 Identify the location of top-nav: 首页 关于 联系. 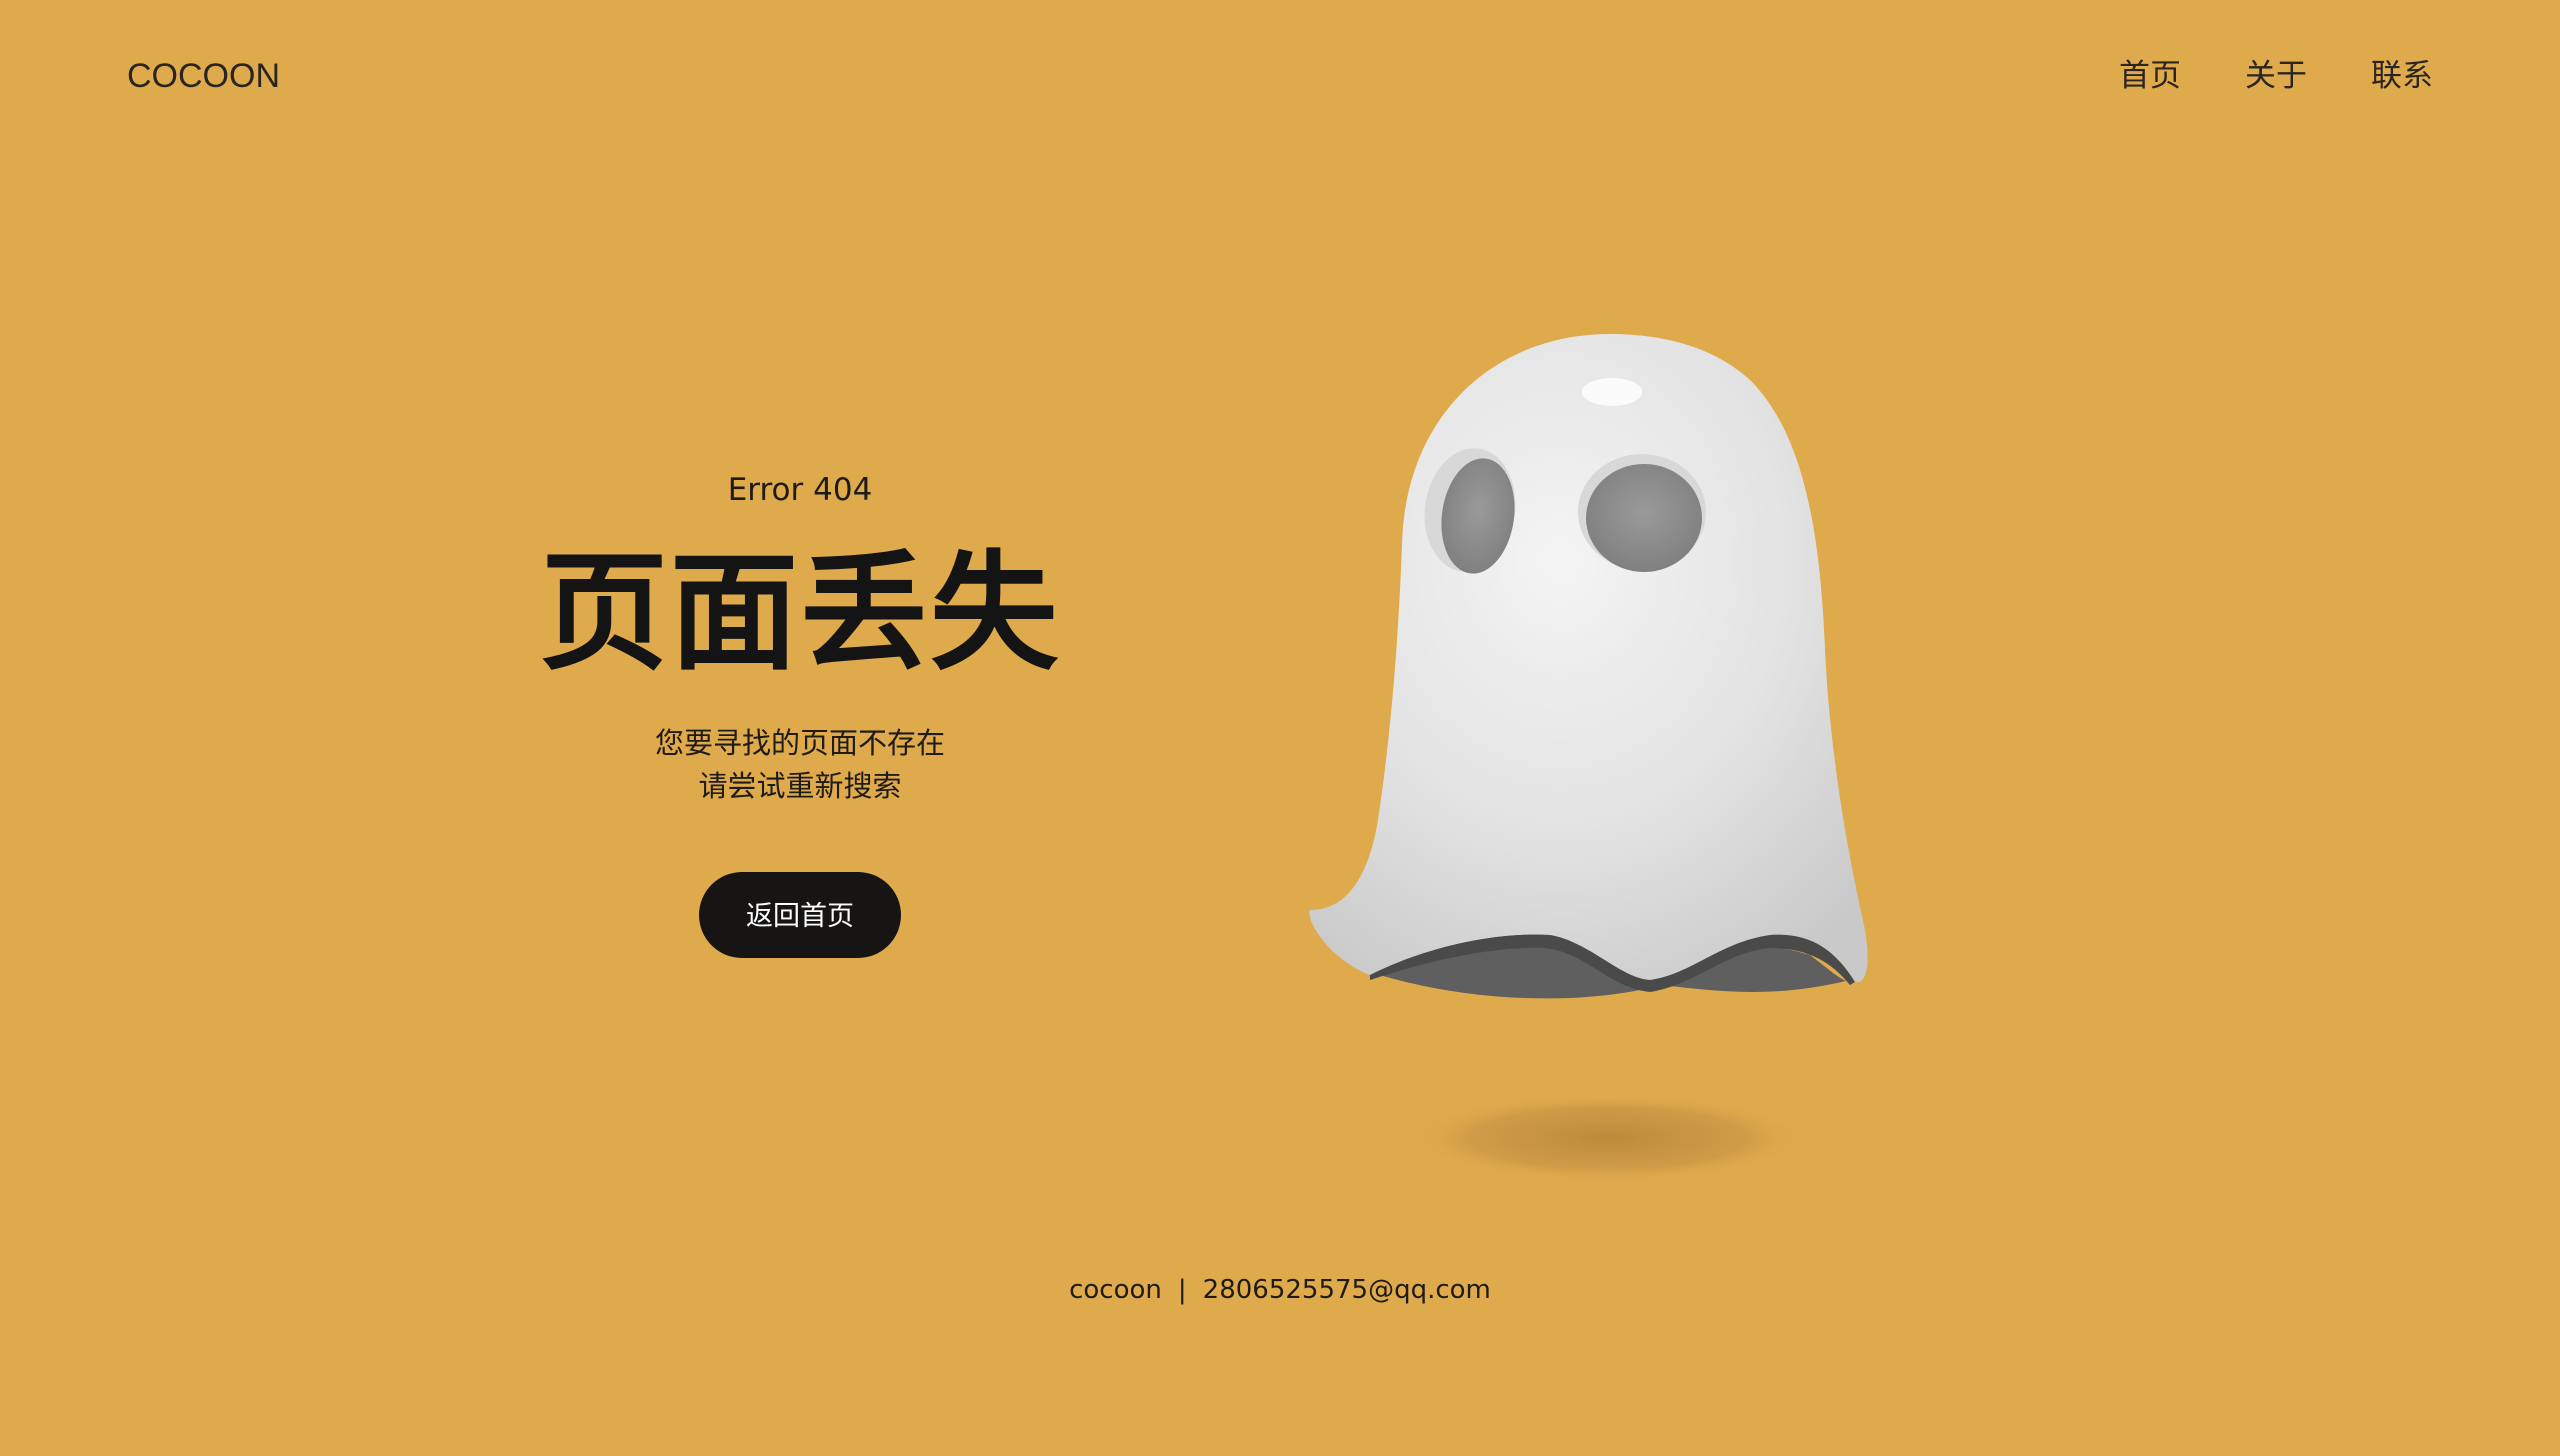
(2276, 76).